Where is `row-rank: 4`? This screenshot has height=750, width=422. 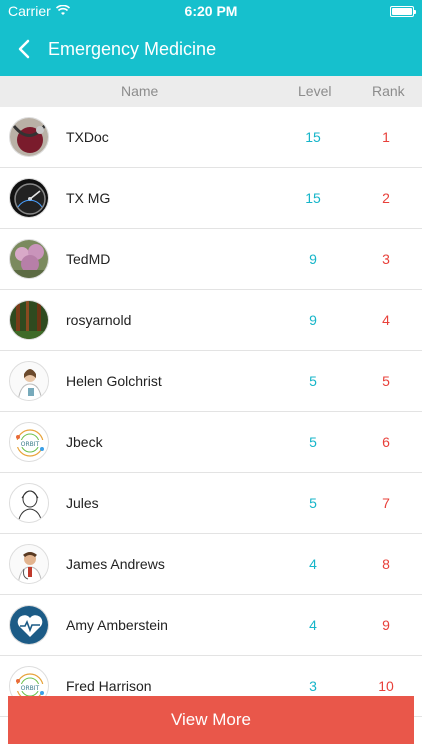 row-rank: 4 is located at coordinates (386, 320).